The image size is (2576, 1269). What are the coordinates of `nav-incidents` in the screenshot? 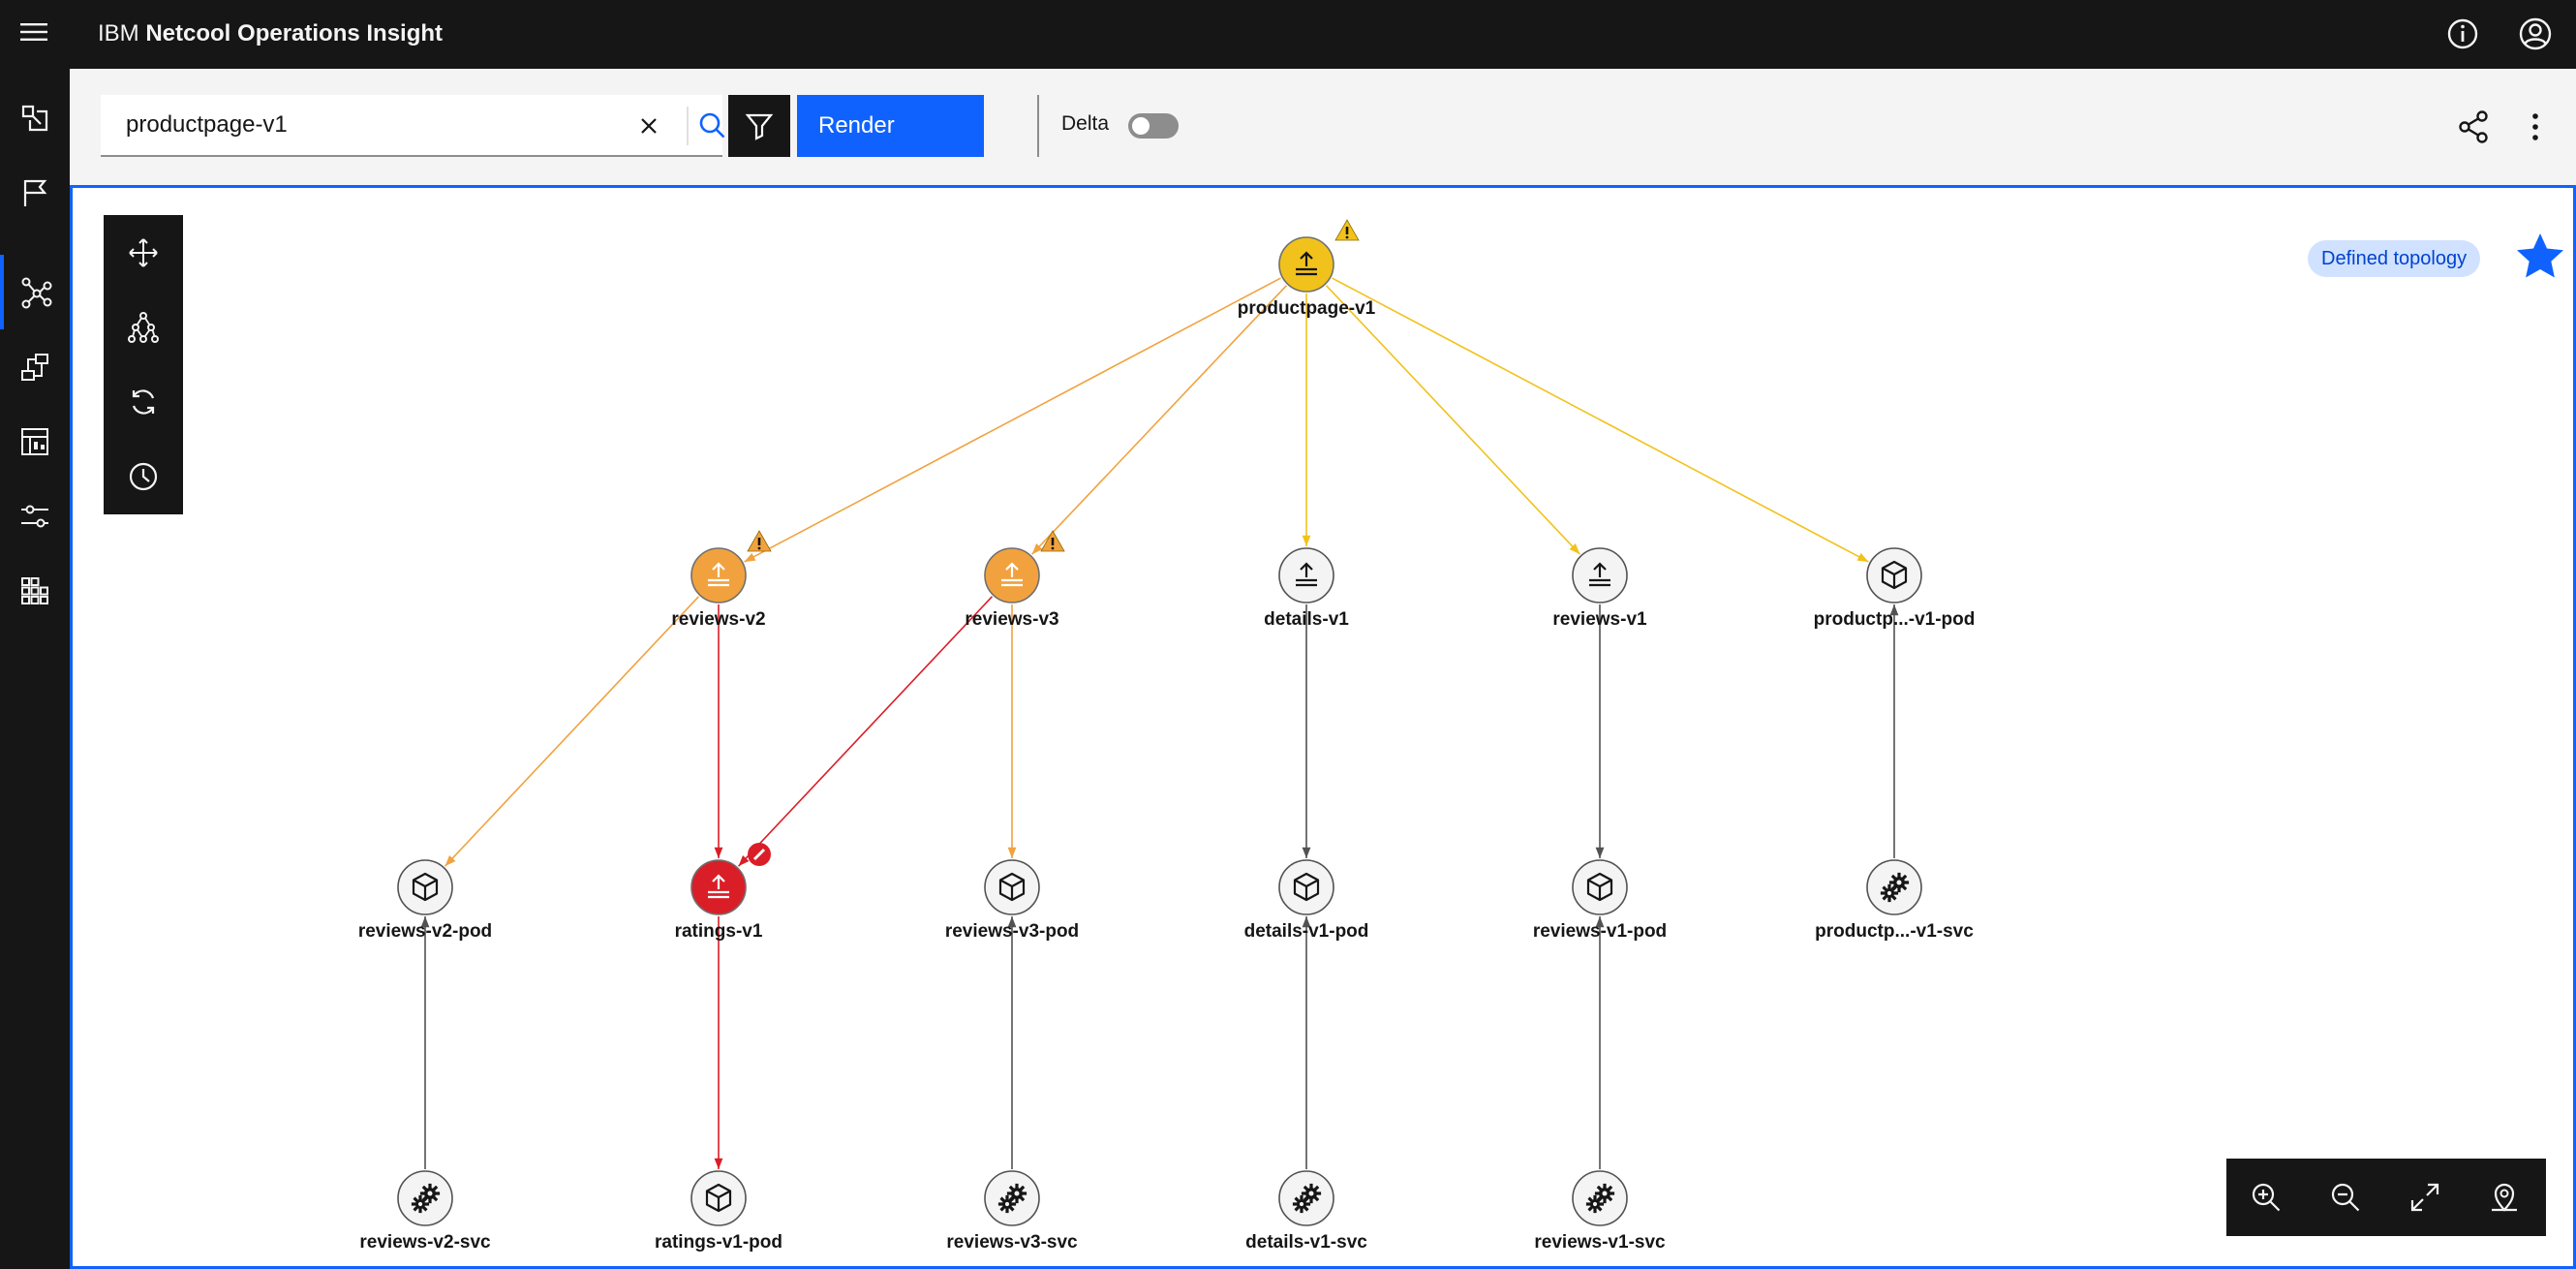 It's located at (35, 117).